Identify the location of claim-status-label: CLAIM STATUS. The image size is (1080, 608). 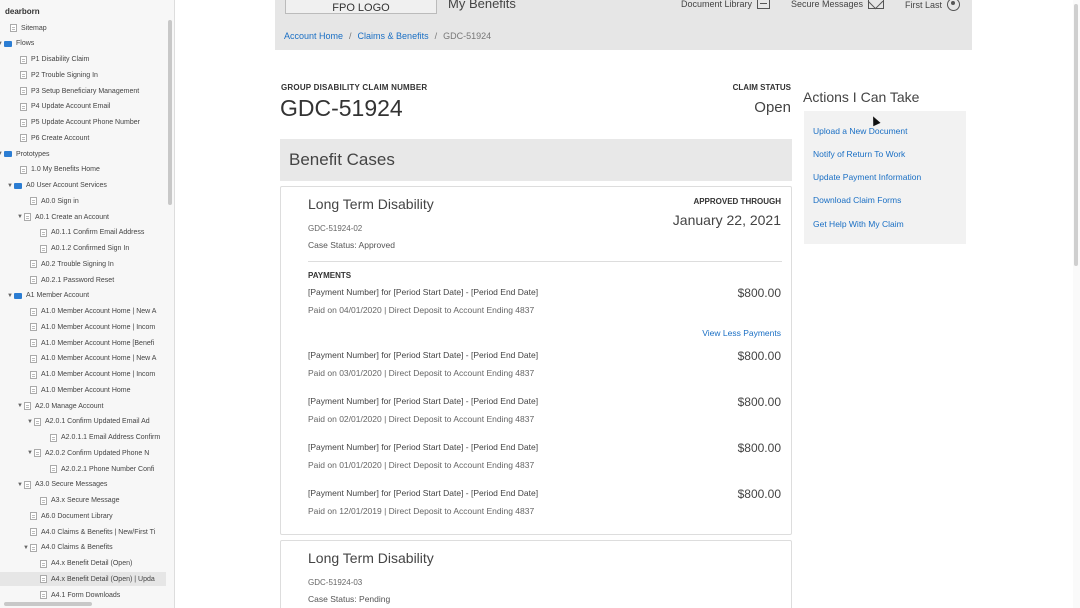
(761, 87).